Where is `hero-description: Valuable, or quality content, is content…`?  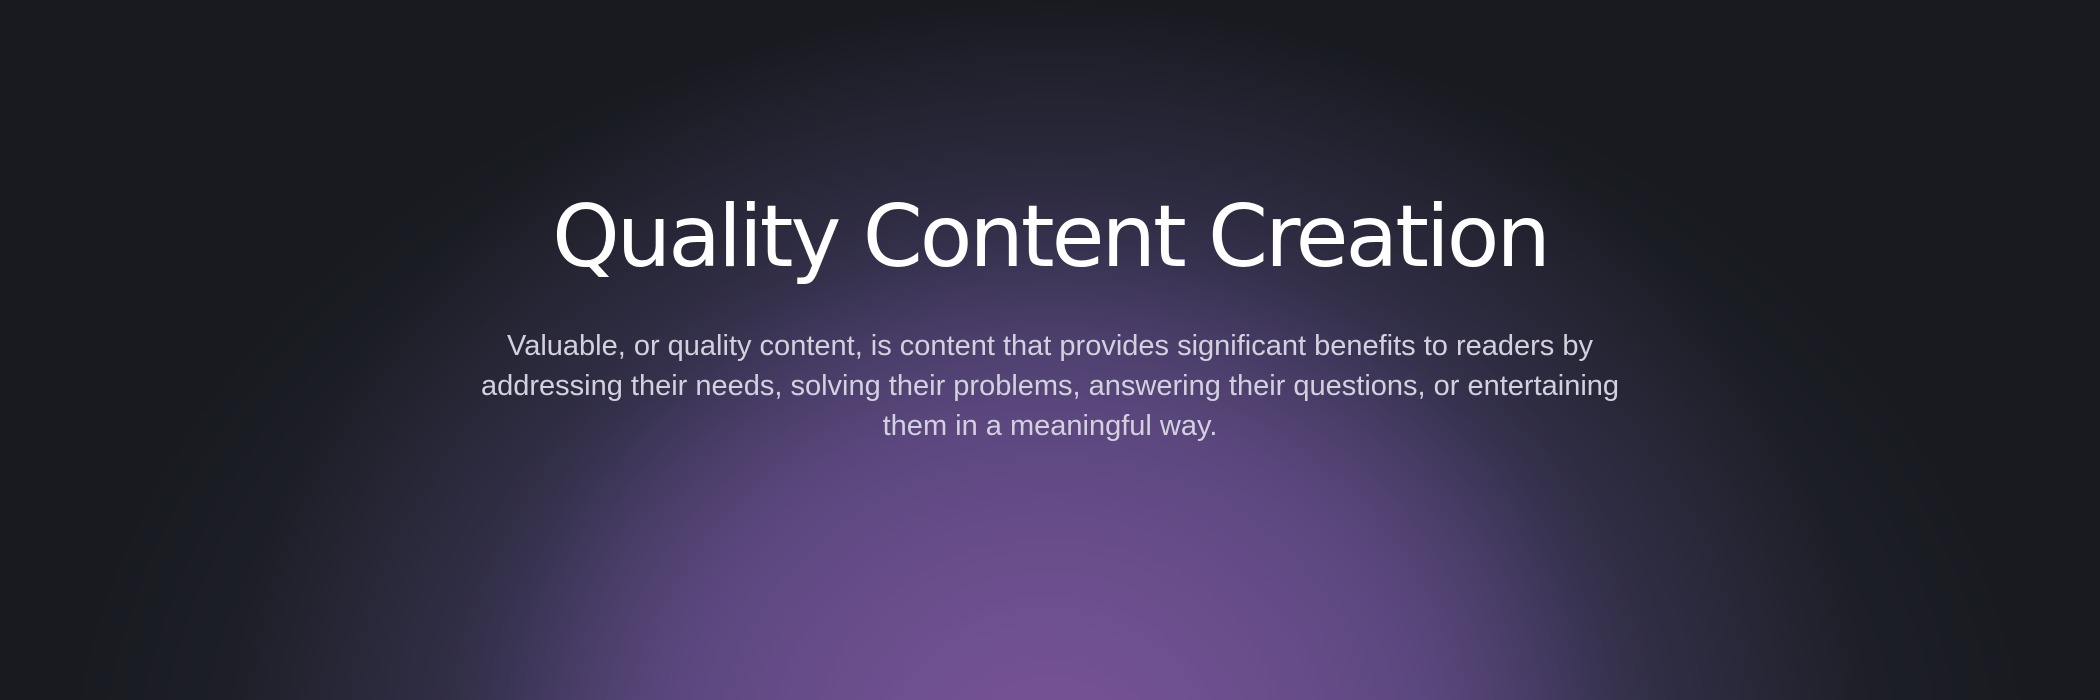
hero-description: Valuable, or quality content, is content… is located at coordinates (1050, 386).